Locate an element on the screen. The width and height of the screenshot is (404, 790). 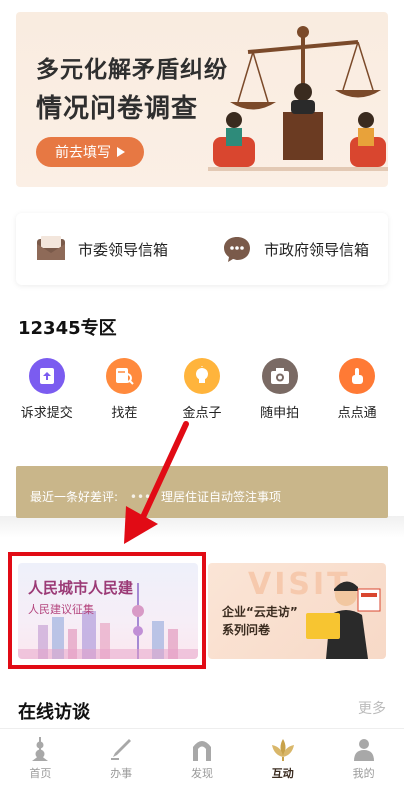
zone-item-golden-idea: 金点子 is located at coordinates (202, 393).